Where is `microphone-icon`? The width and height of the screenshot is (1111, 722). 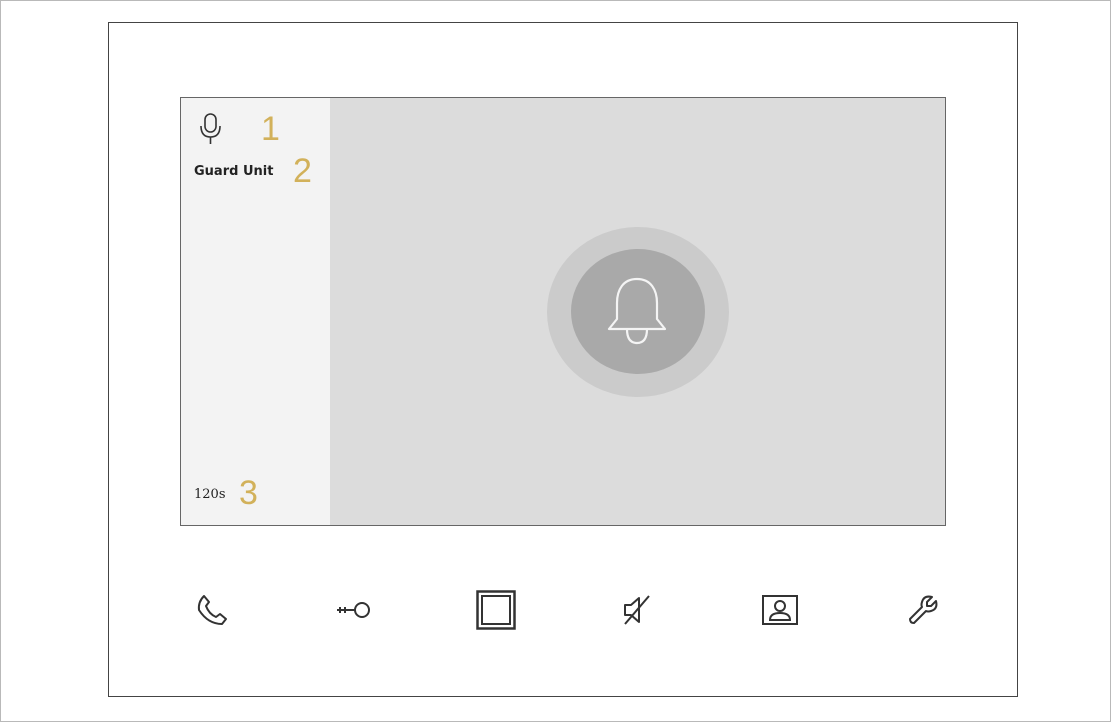 microphone-icon is located at coordinates (210, 128).